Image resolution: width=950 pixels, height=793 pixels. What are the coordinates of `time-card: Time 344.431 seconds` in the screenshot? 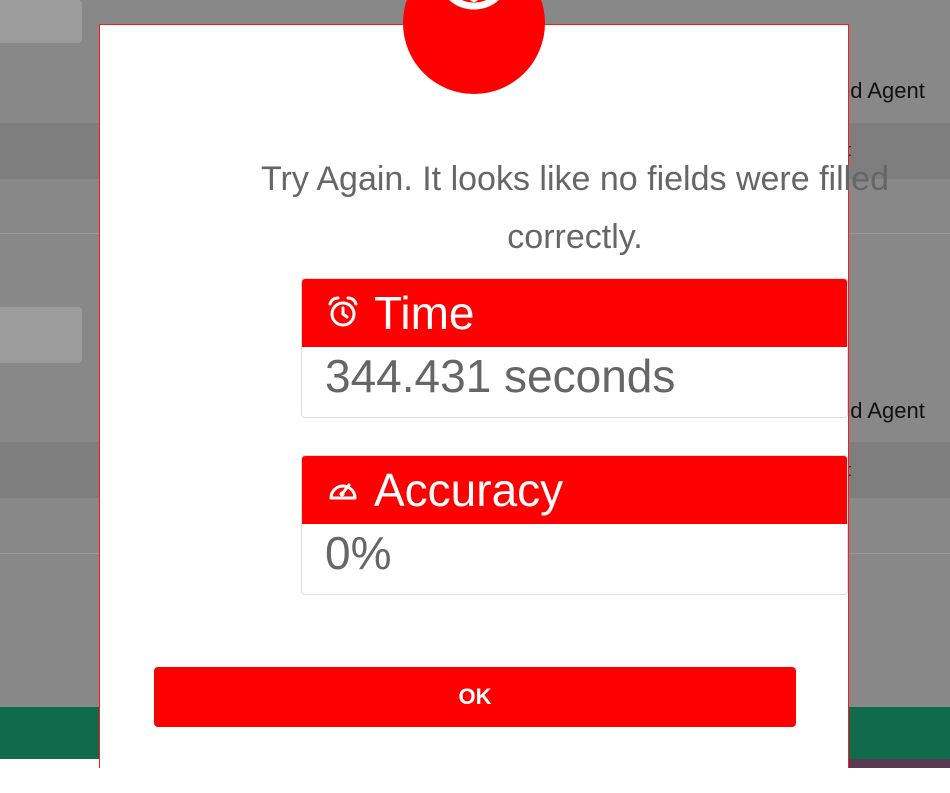 It's located at (574, 348).